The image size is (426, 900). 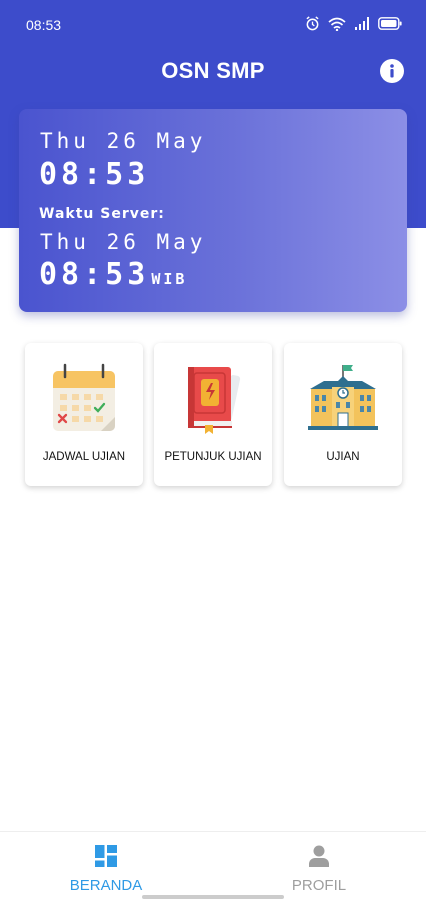 I want to click on menu-jadwal-ujian: JADWAL UJIAN, so click(x=84, y=414).